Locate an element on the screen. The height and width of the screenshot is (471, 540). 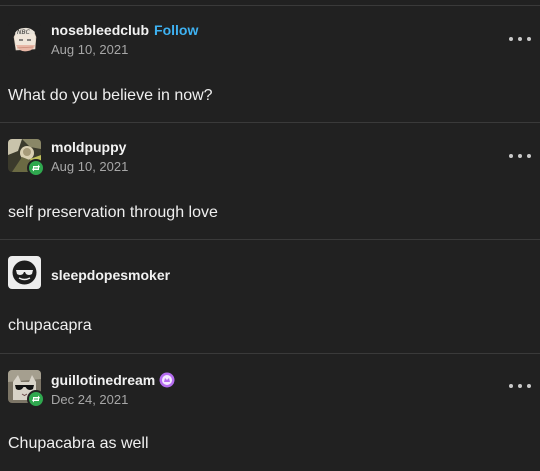
premium-badge-icon is located at coordinates (167, 380).